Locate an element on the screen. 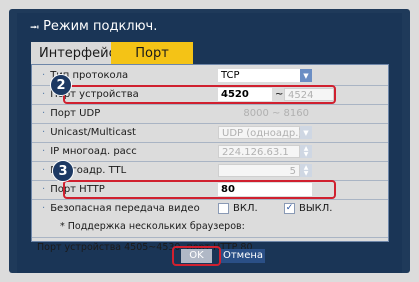 The height and width of the screenshot is (282, 419). udp-port-range: 8000 ~ 8160 is located at coordinates (276, 113).